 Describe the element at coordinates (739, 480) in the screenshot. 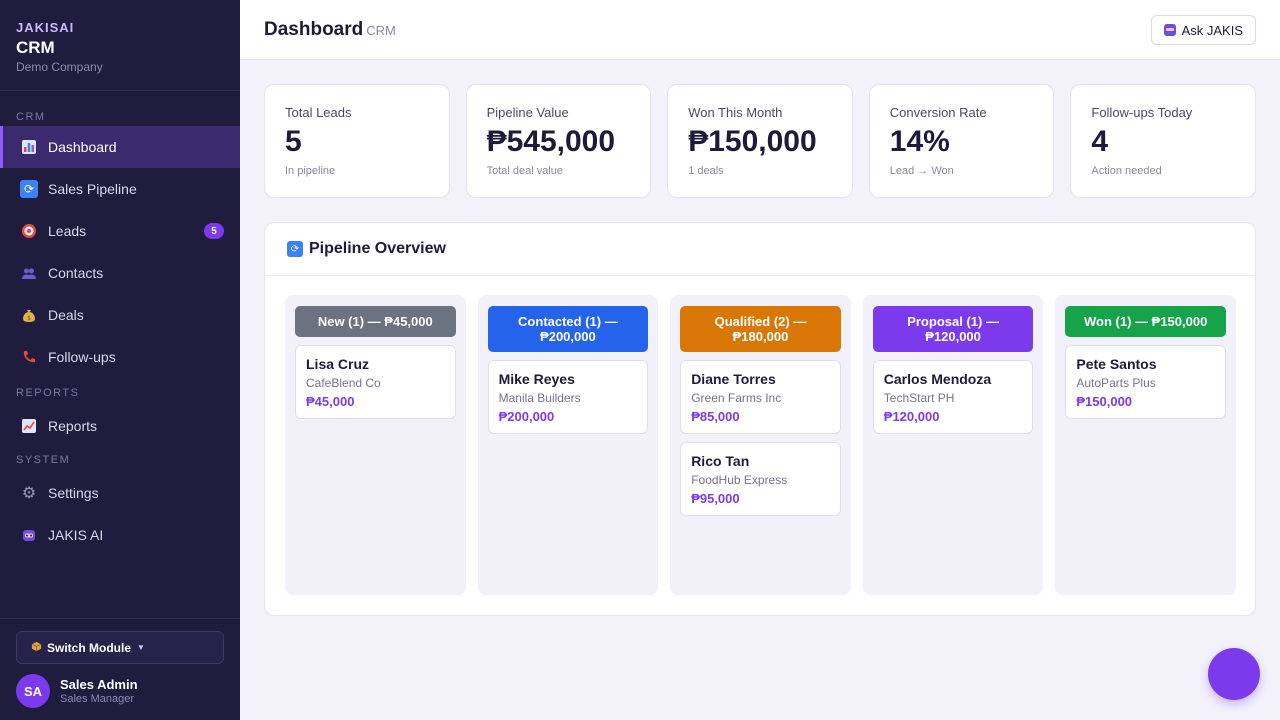

I see `deal-company: FoodHub Express` at that location.